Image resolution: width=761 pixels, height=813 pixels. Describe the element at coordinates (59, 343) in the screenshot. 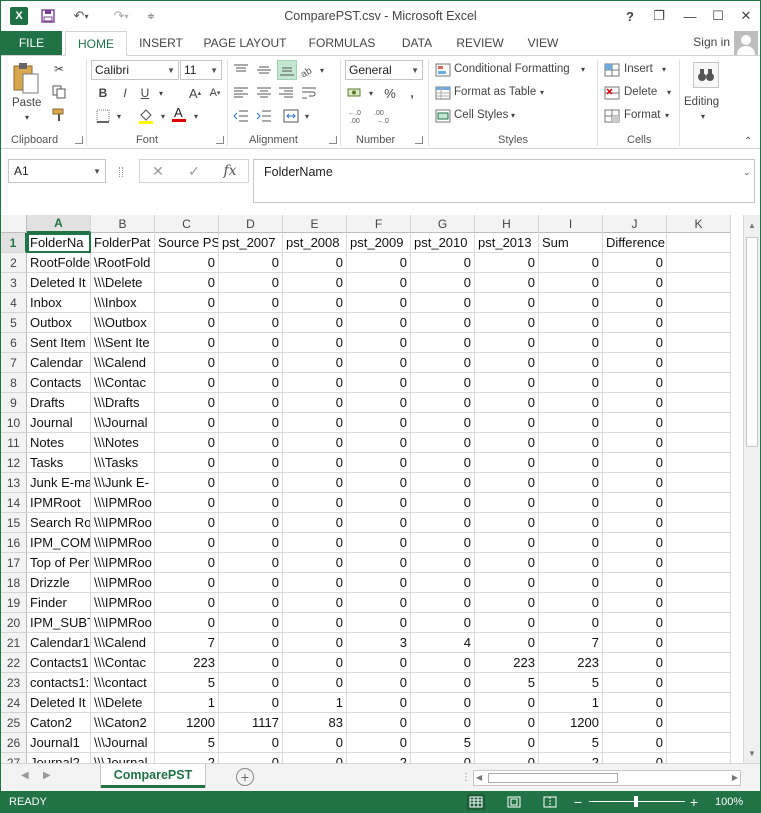

I see `cell: Sent Item` at that location.